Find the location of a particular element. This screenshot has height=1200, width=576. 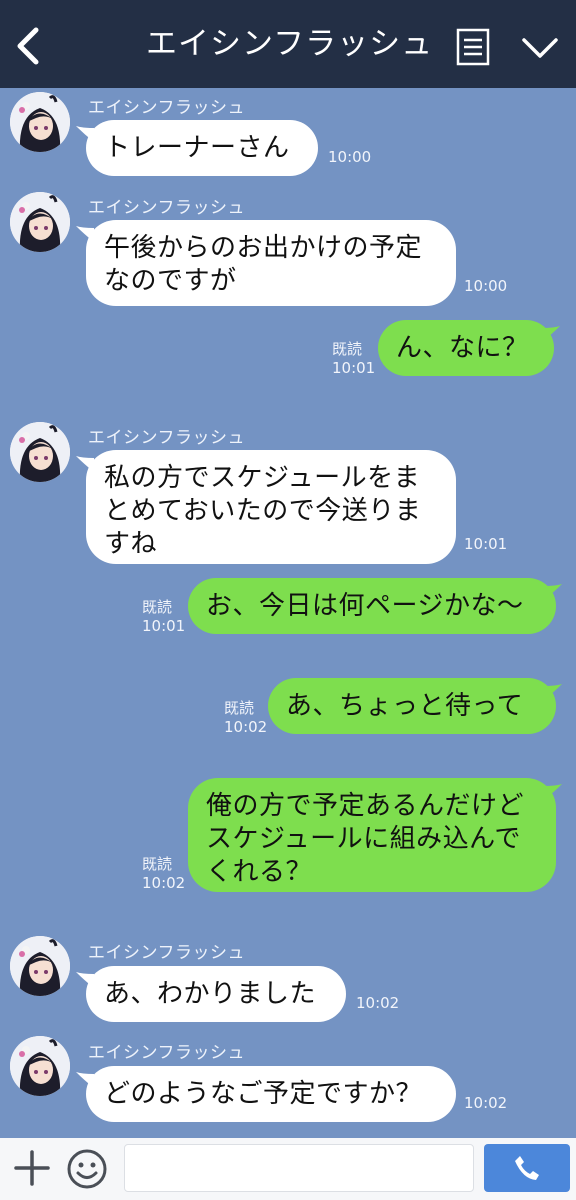

message-bubble: ん、なに？ is located at coordinates (466, 348).